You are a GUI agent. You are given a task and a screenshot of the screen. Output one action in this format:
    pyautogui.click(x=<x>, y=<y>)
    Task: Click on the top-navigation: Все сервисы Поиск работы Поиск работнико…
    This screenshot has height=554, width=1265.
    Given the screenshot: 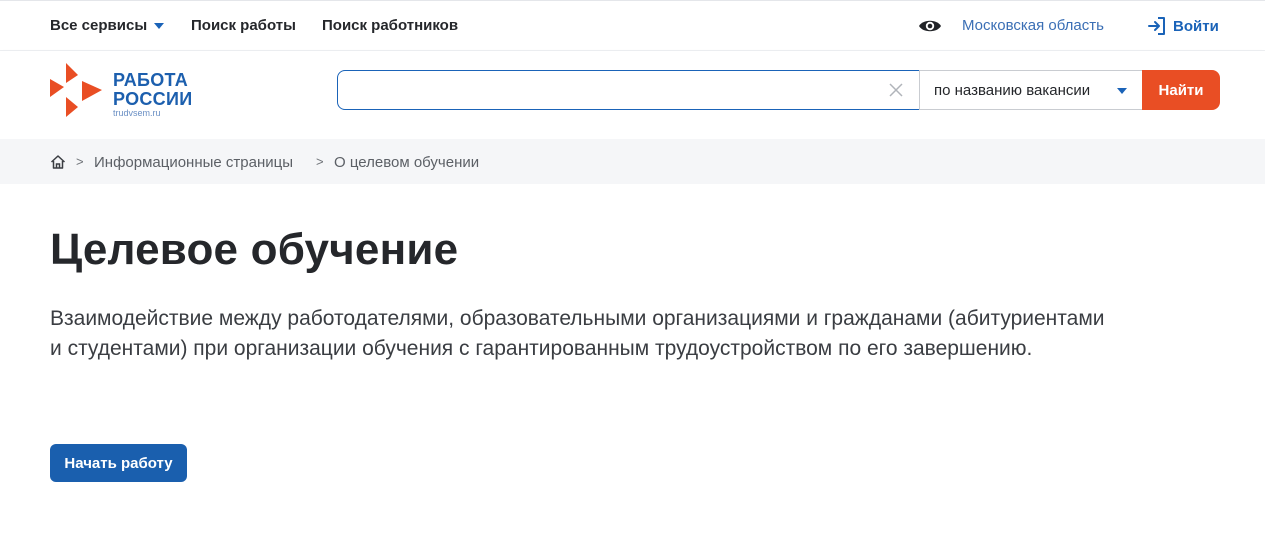 What is the action you would take?
    pyautogui.click(x=632, y=25)
    